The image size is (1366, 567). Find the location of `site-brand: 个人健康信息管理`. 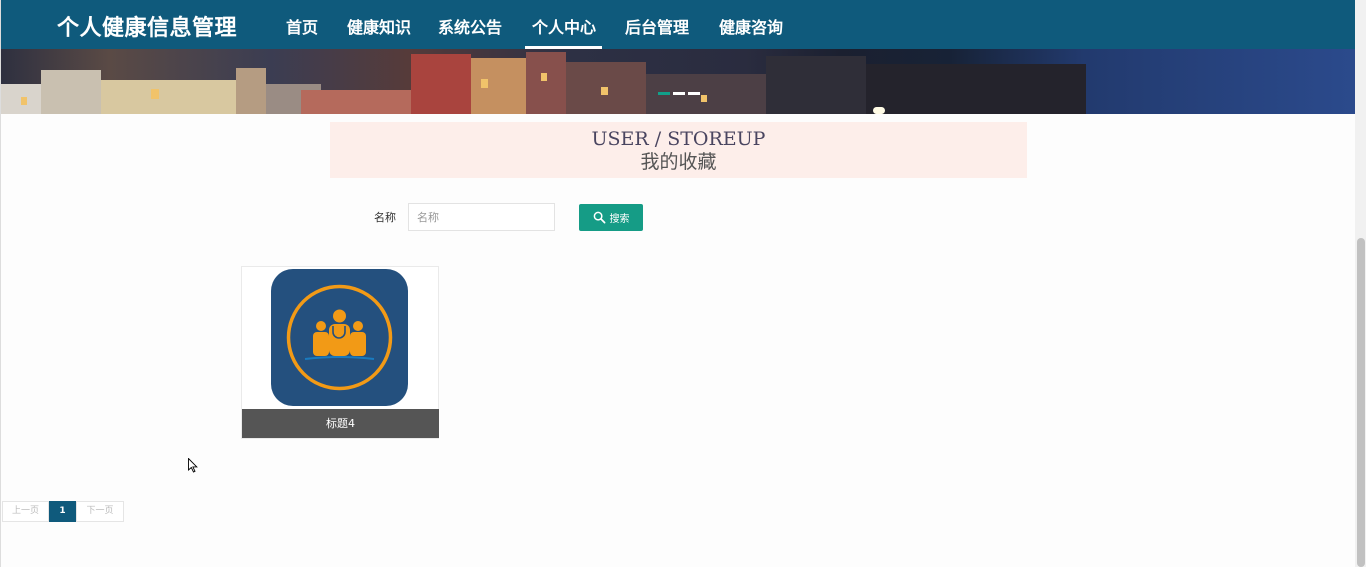

site-brand: 个人健康信息管理 is located at coordinates (147, 26).